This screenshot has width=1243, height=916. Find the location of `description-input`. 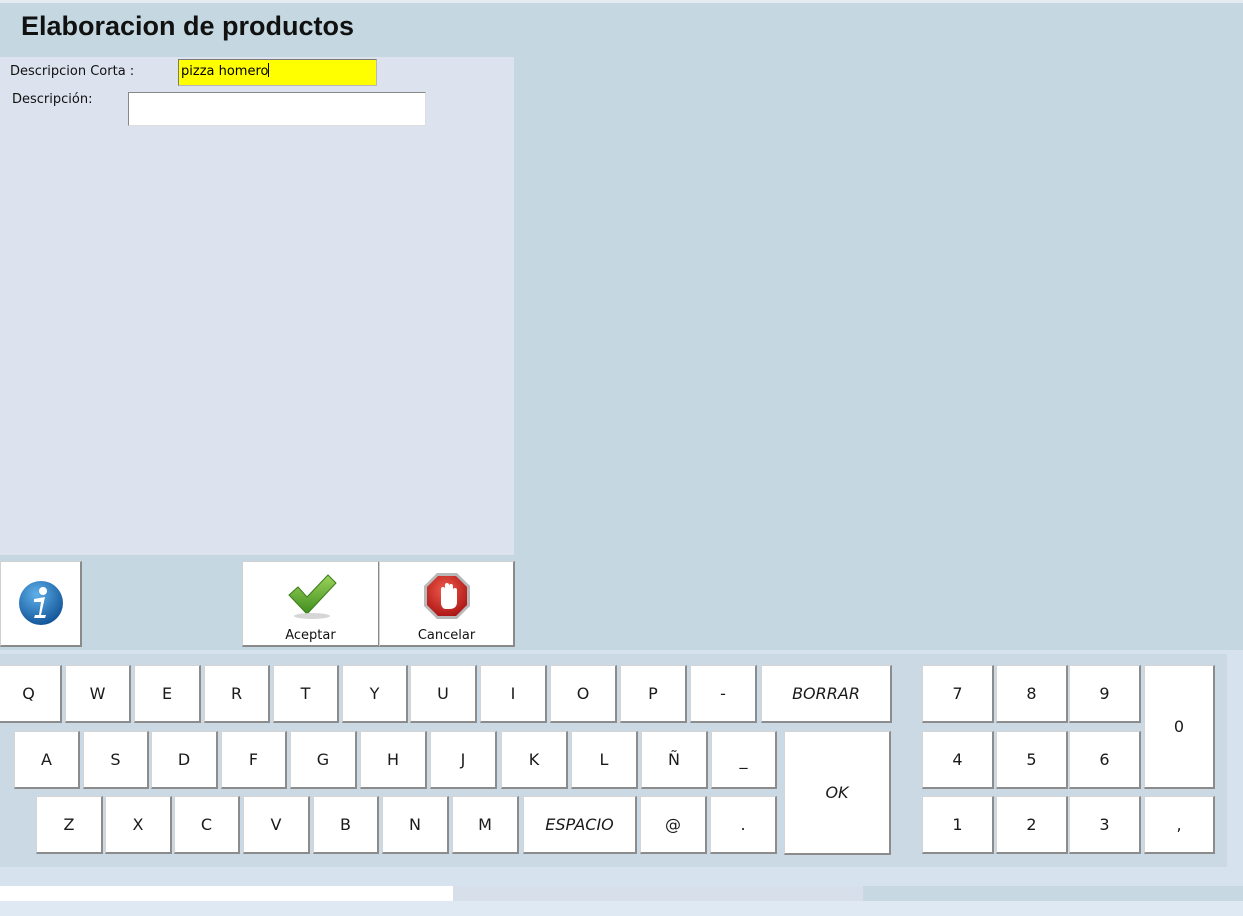

description-input is located at coordinates (277, 109).